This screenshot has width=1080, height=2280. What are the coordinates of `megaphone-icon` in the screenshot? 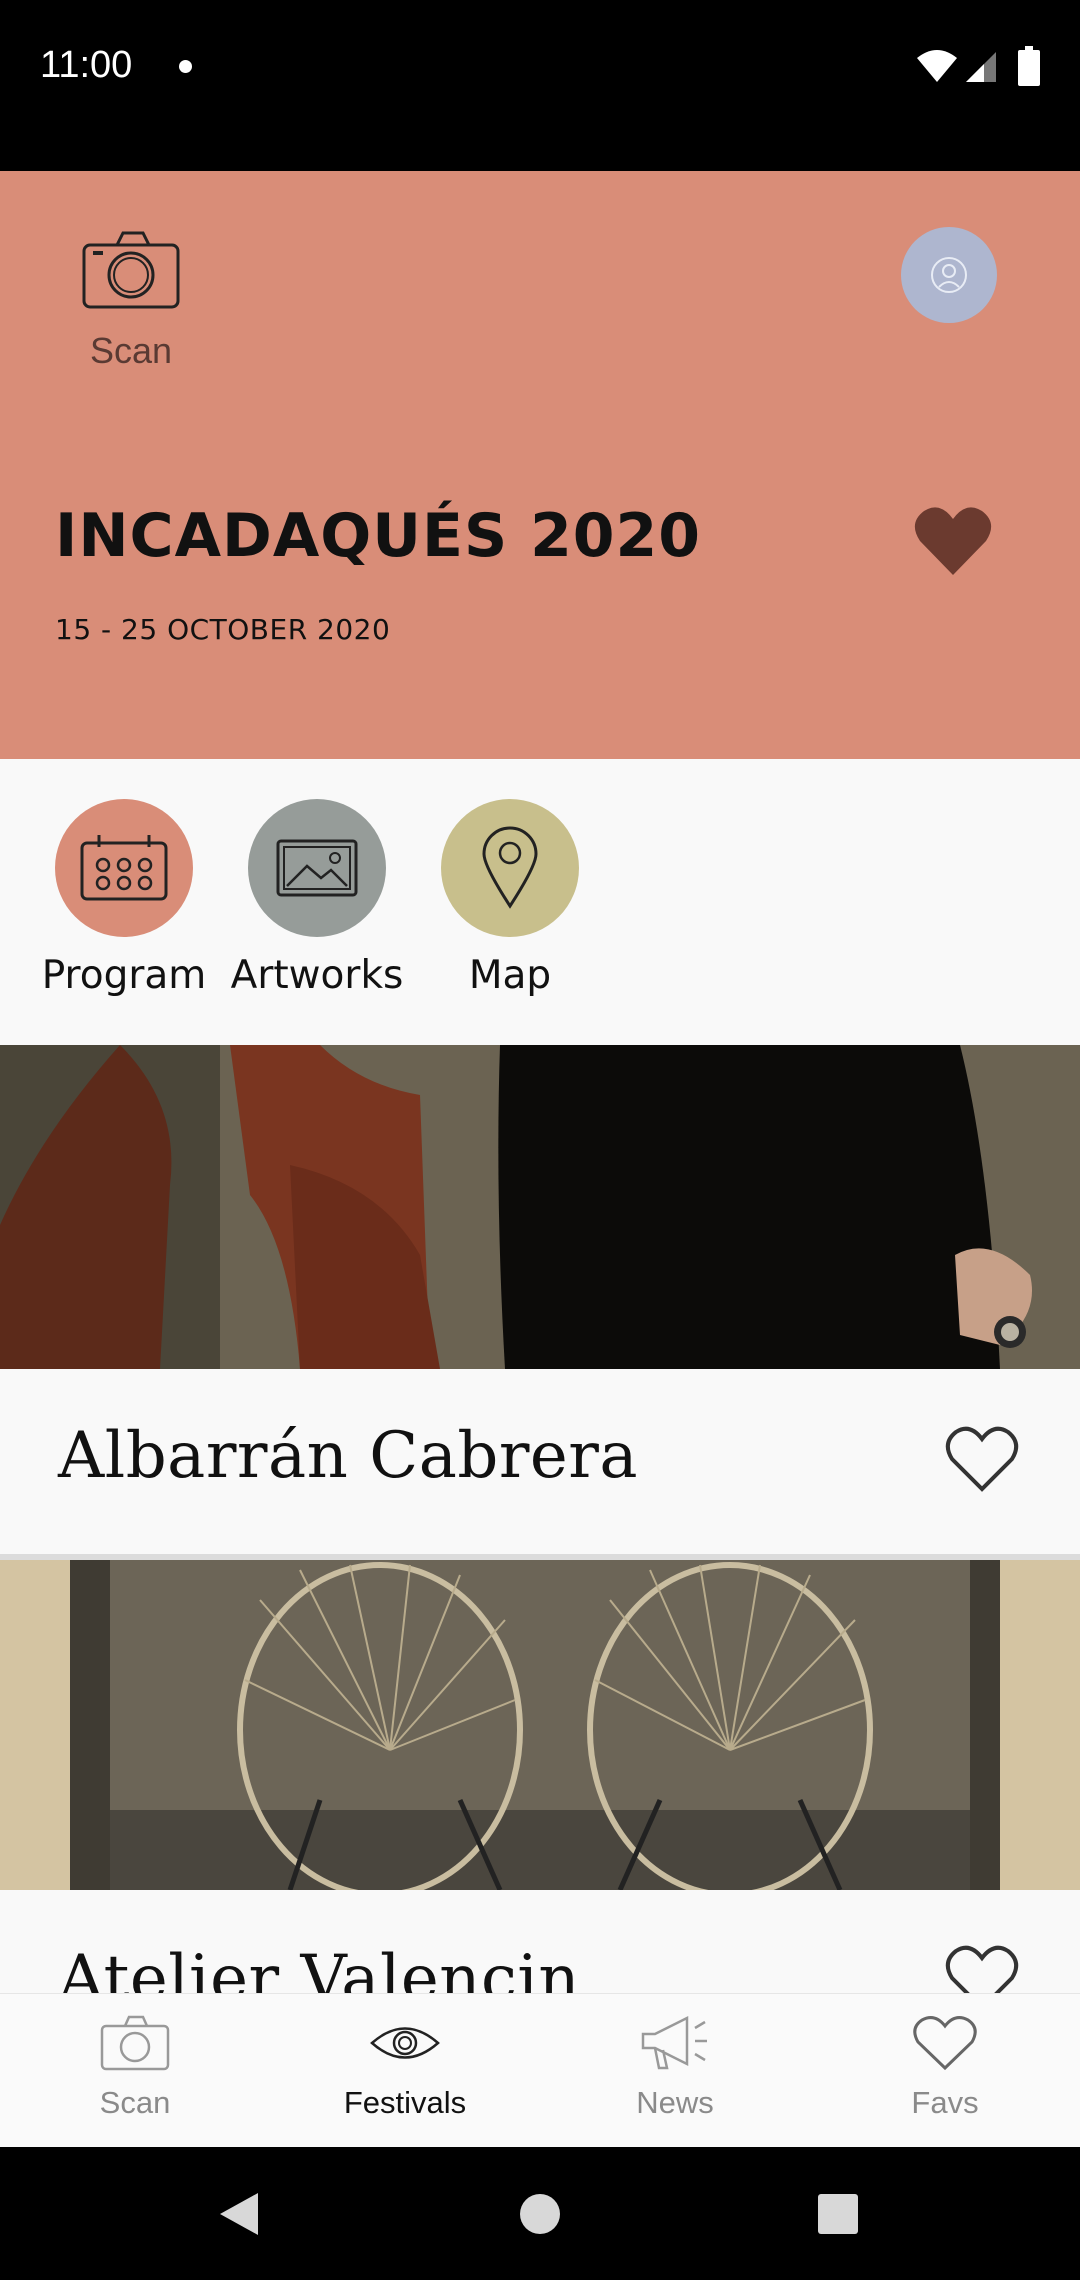 It's located at (674, 2042).